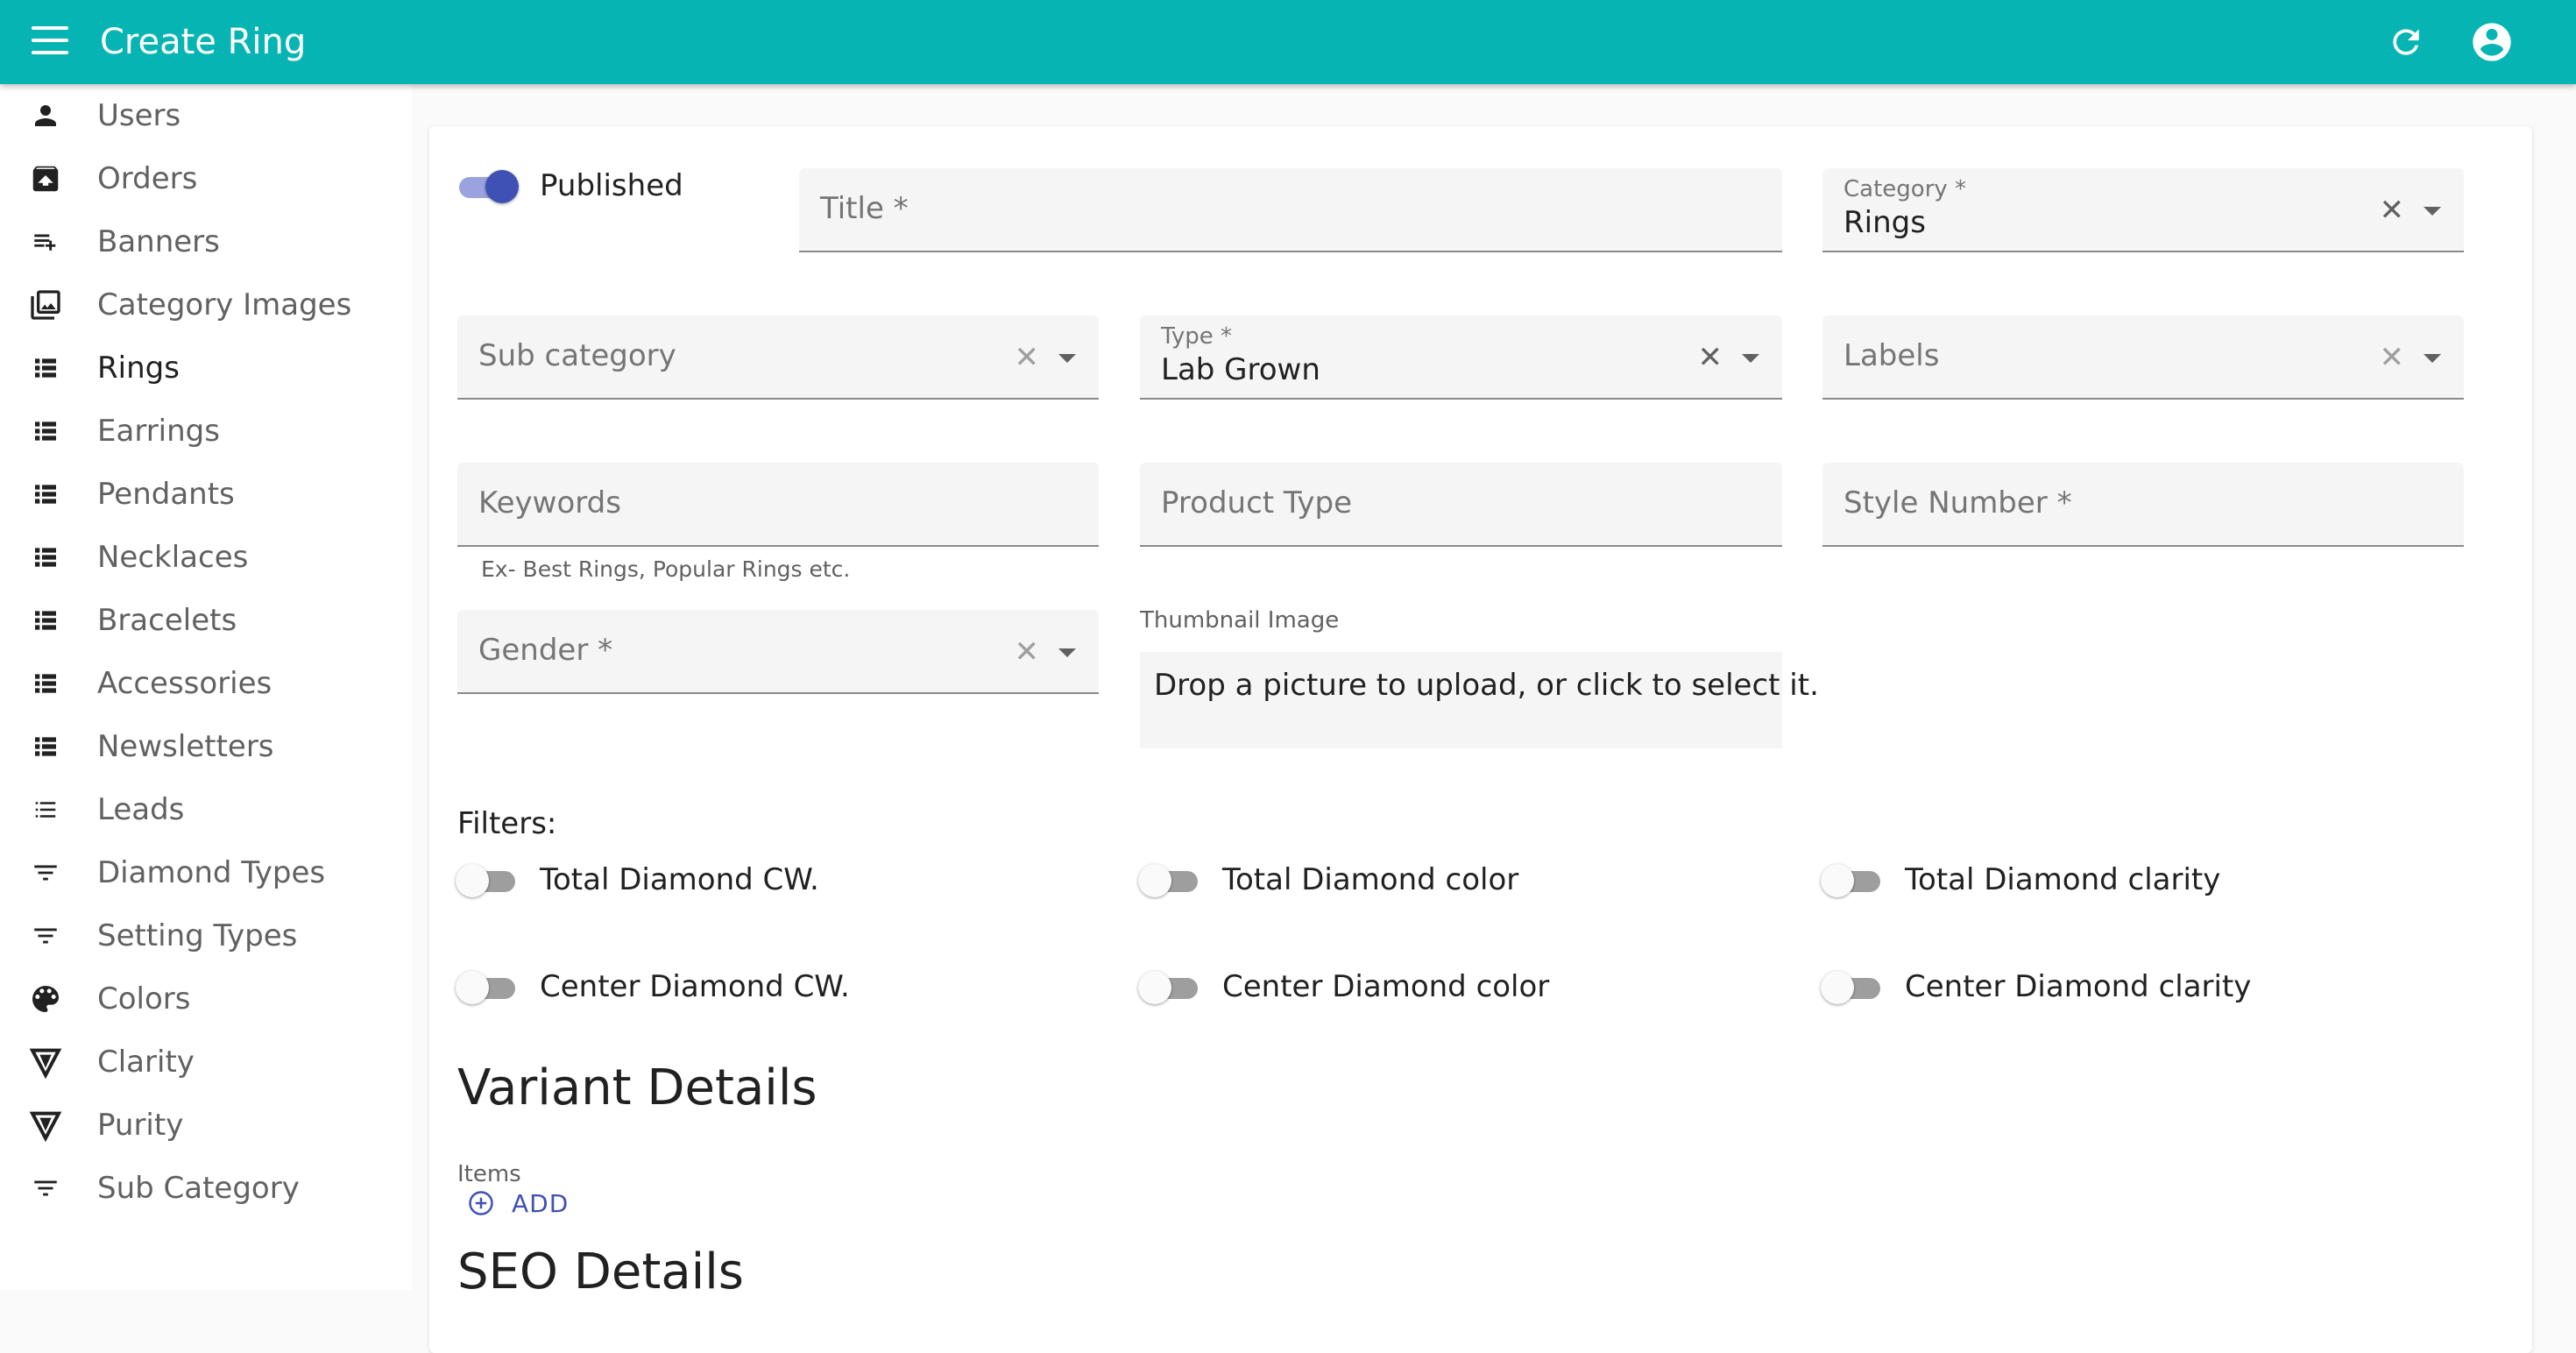 The height and width of the screenshot is (1353, 2576). I want to click on total-diamond-color-toggle, so click(1169, 880).